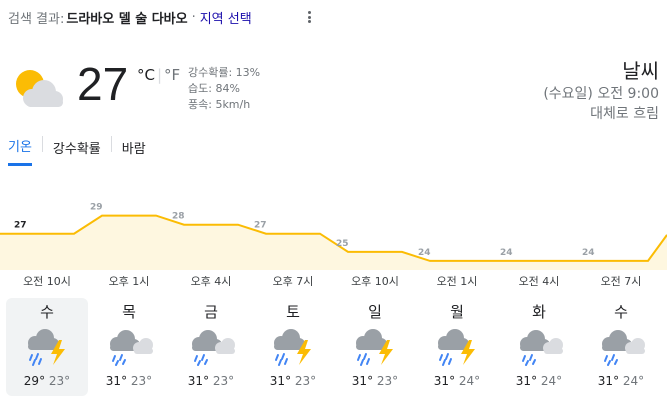 This screenshot has width=667, height=402. What do you see at coordinates (219, 104) in the screenshot?
I see `wind-text: 풍속: 5km/h` at bounding box center [219, 104].